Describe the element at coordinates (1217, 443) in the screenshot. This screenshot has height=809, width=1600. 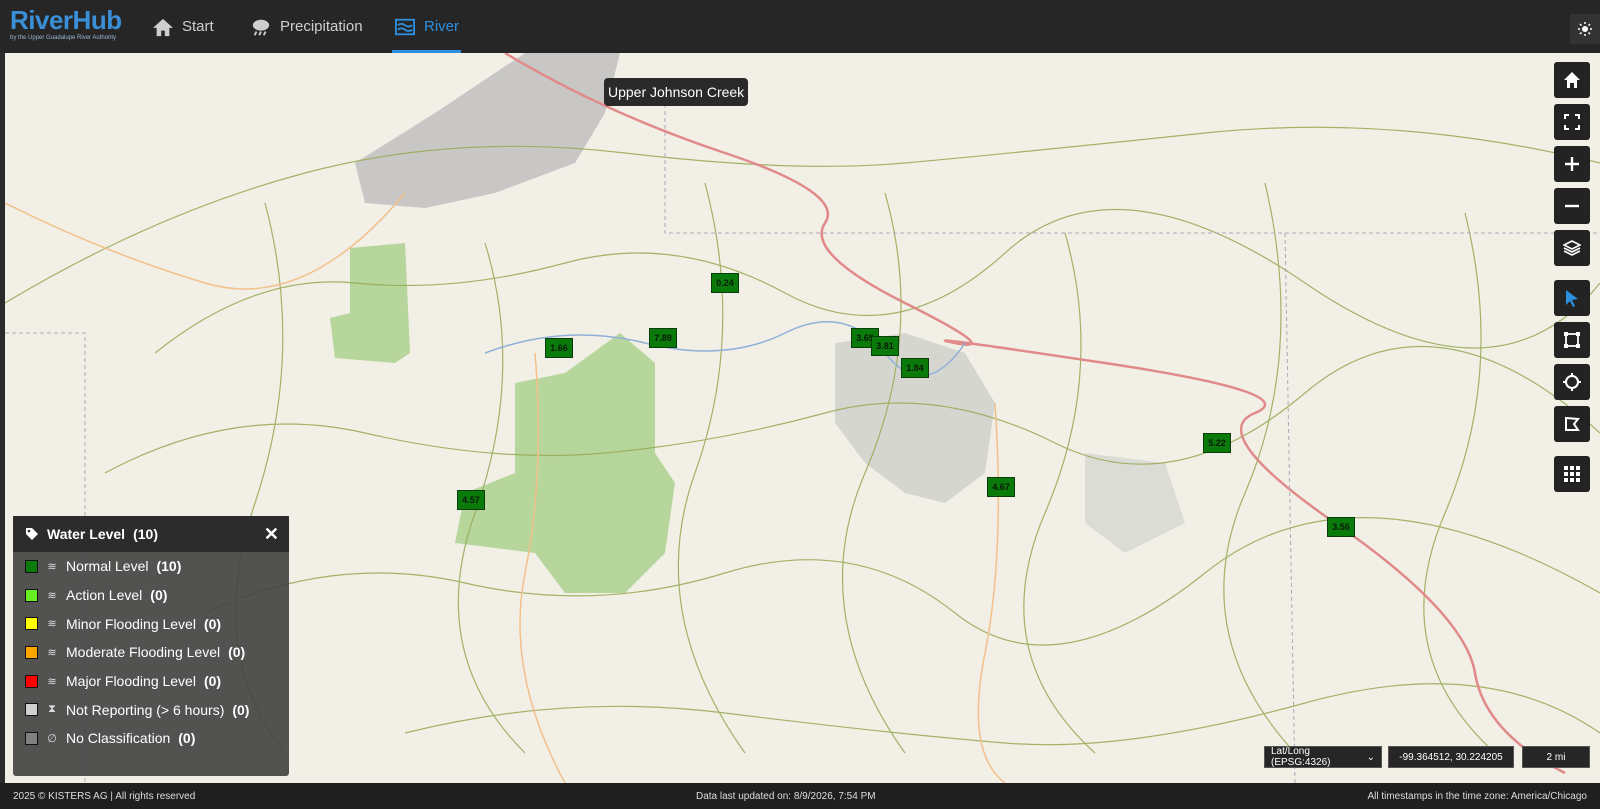
I see `gauge-marker: 5.22` at that location.